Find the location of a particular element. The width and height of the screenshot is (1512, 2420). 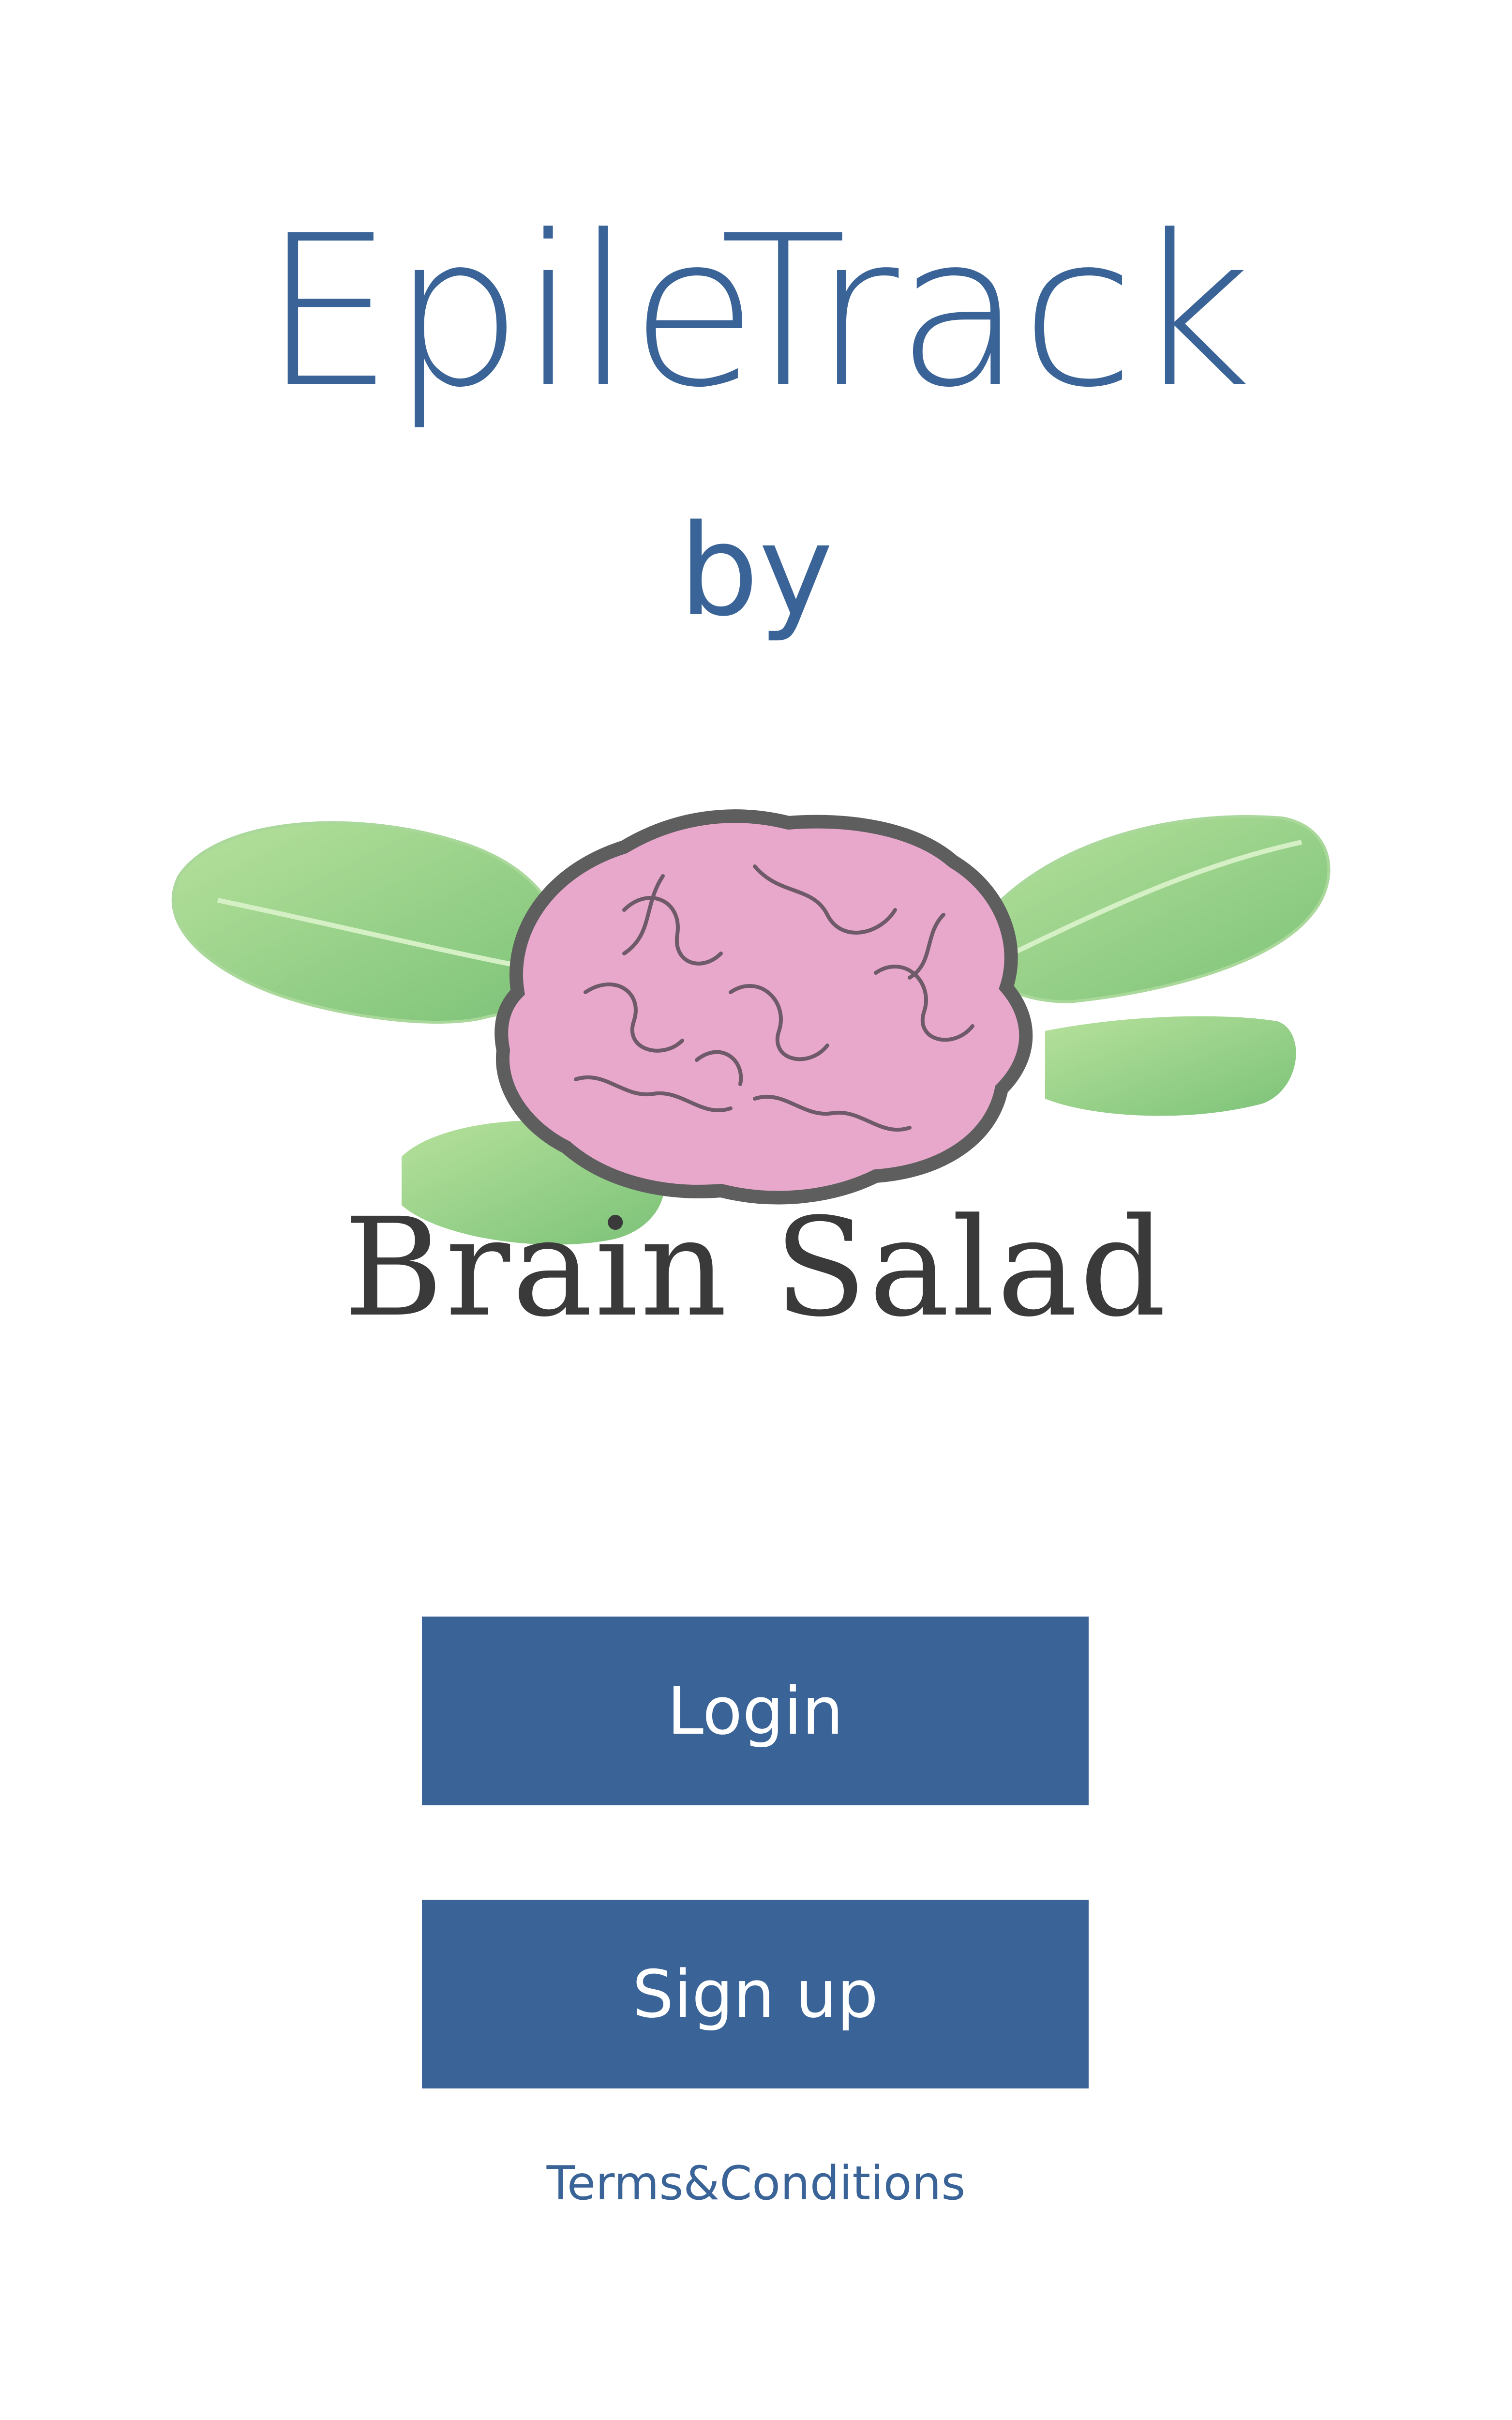

logo-text: Brain Salad is located at coordinates (756, 1268).